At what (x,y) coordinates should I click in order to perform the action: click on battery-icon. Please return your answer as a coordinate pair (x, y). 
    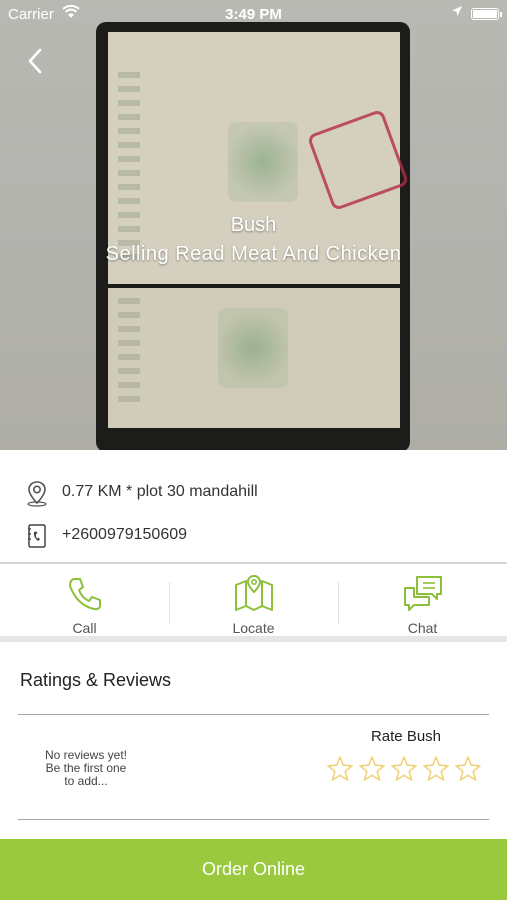
    Looking at the image, I should click on (485, 14).